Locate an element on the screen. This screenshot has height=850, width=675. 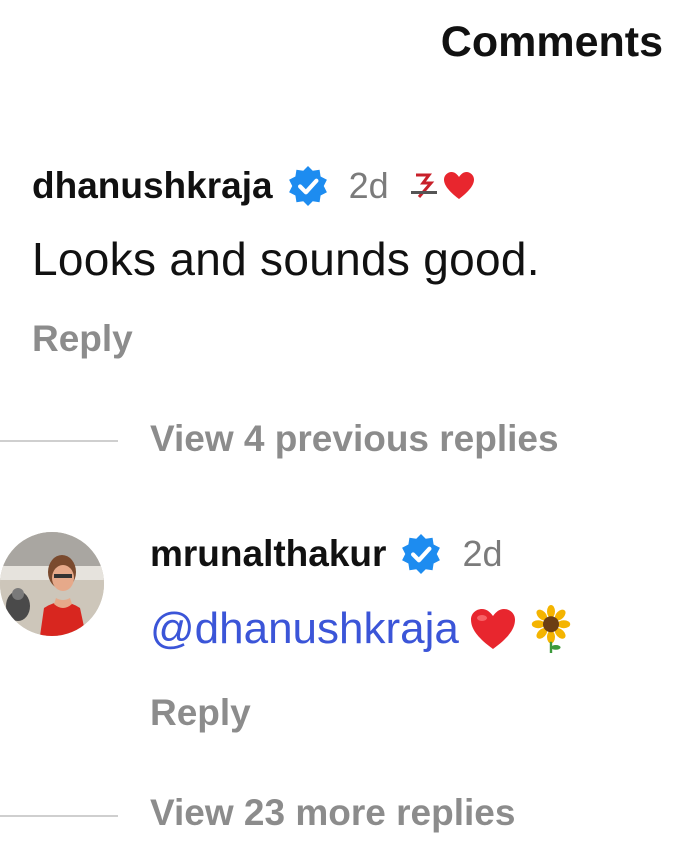
username-link: mrunalthakur is located at coordinates (268, 554).